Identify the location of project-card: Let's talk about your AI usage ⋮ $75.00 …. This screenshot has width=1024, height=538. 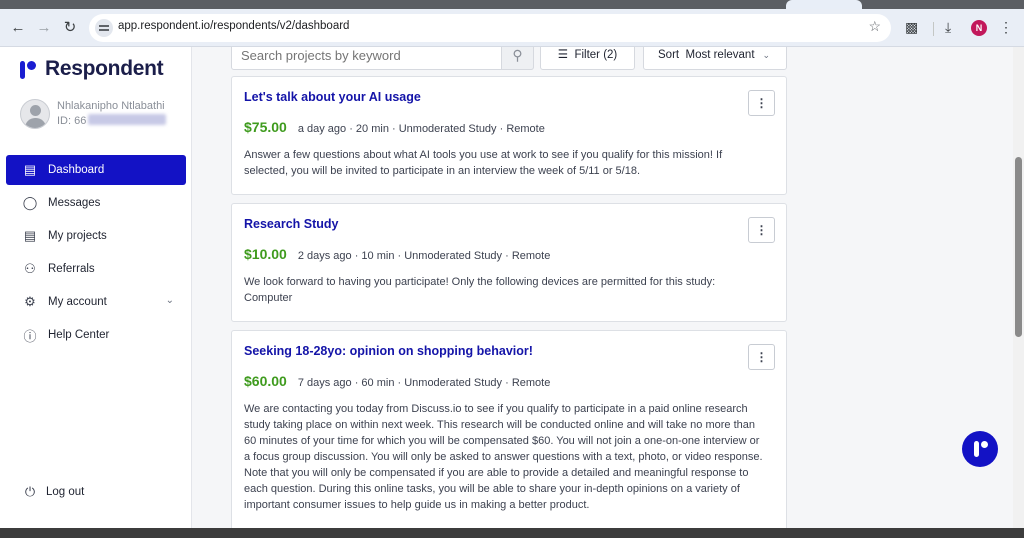
(509, 135).